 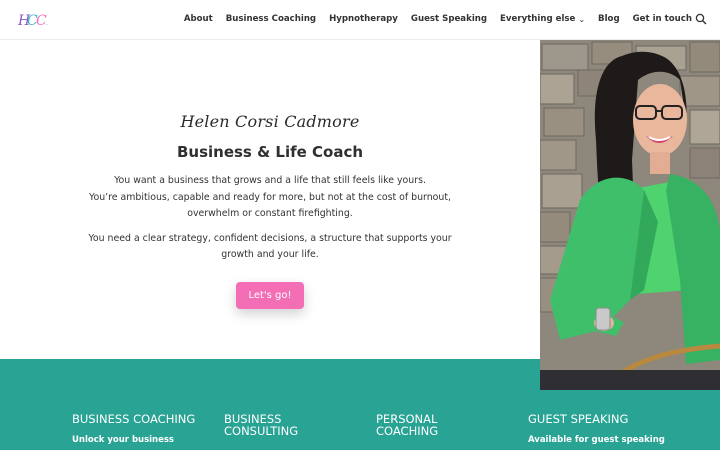 What do you see at coordinates (449, 19) in the screenshot?
I see `nav-guest-speaking: Guest Speaking` at bounding box center [449, 19].